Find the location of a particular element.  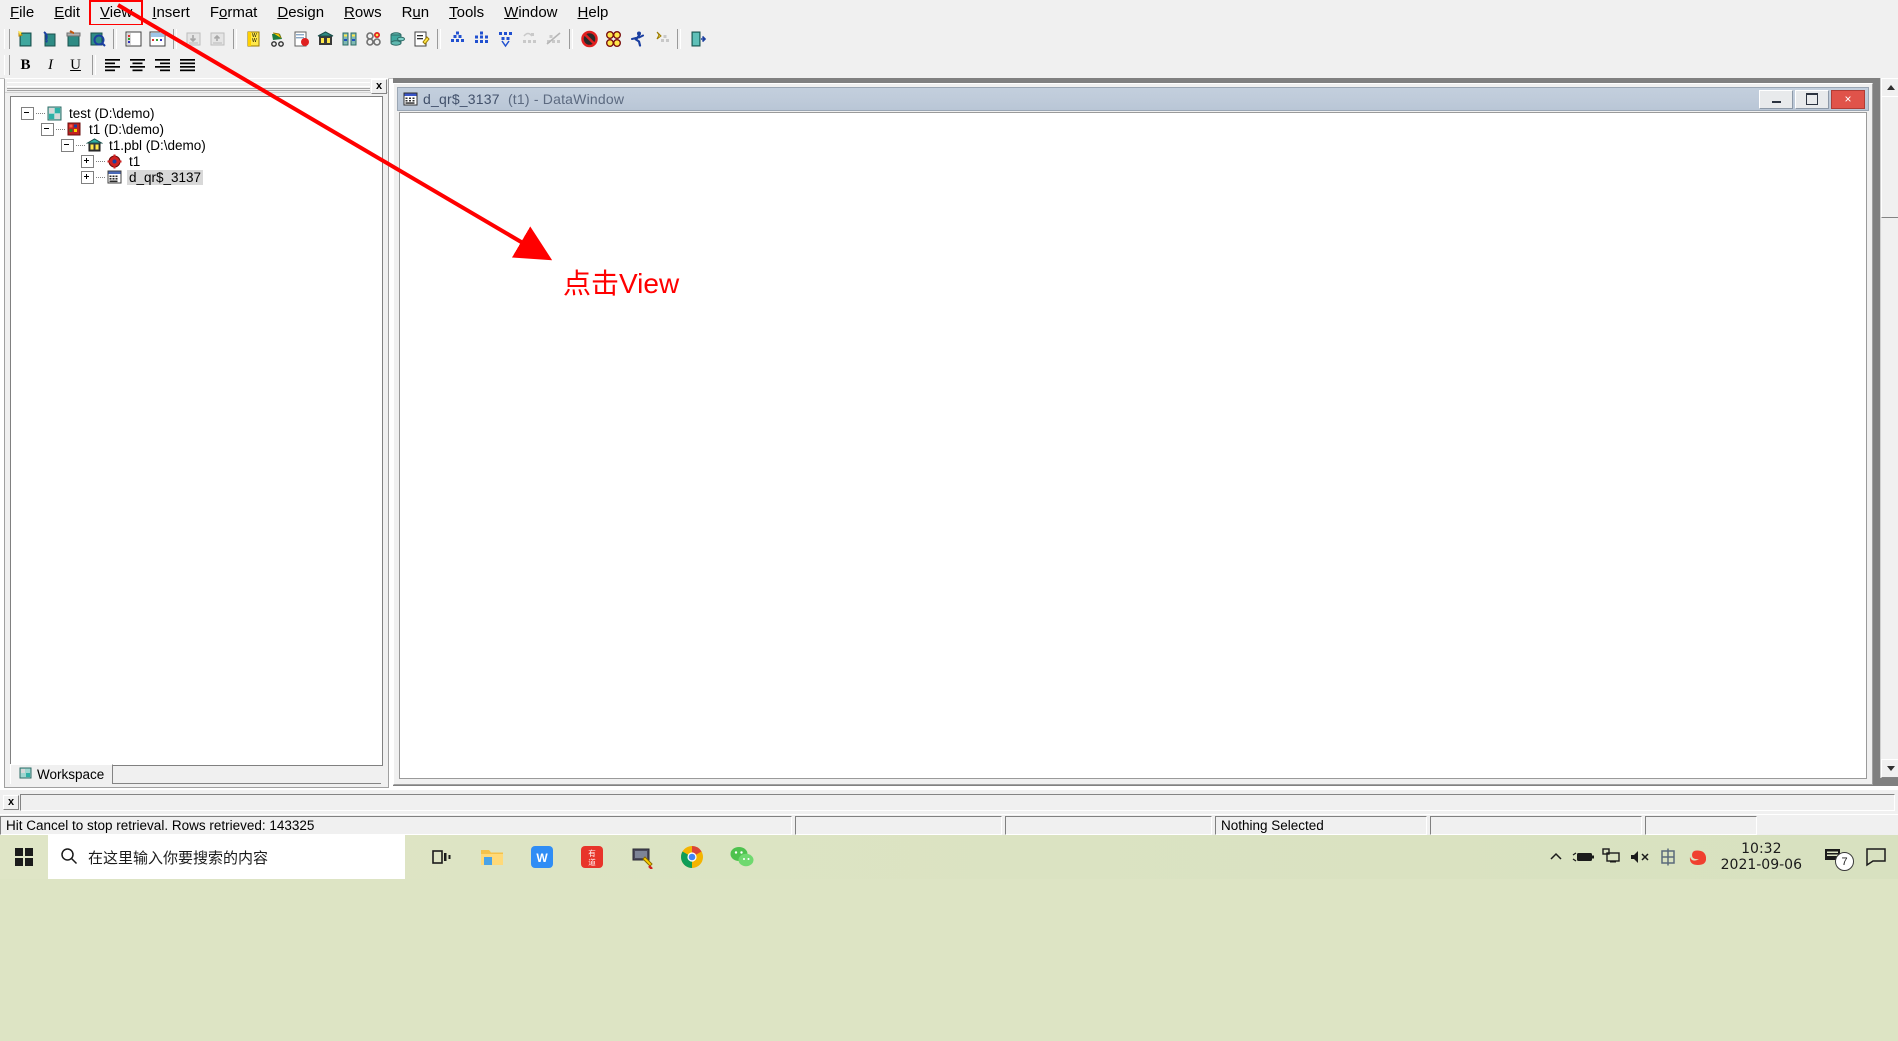

chrome-icon is located at coordinates (692, 857).